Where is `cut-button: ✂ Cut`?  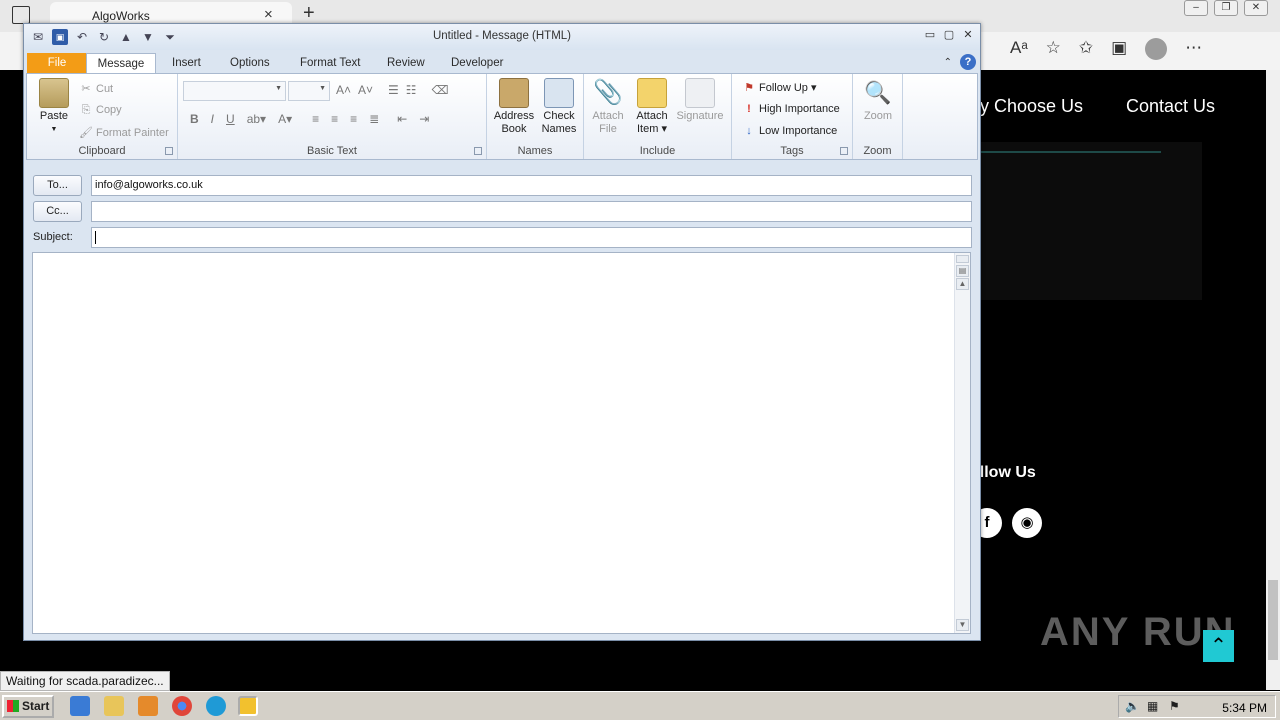
cut-button: ✂ Cut is located at coordinates (96, 88).